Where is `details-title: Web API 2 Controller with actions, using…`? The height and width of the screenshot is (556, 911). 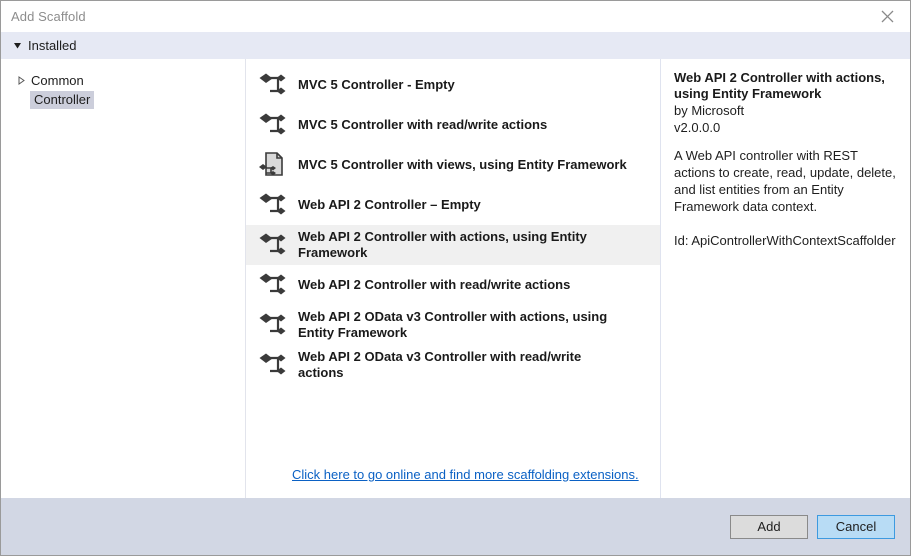 details-title: Web API 2 Controller with actions, using… is located at coordinates (779, 85).